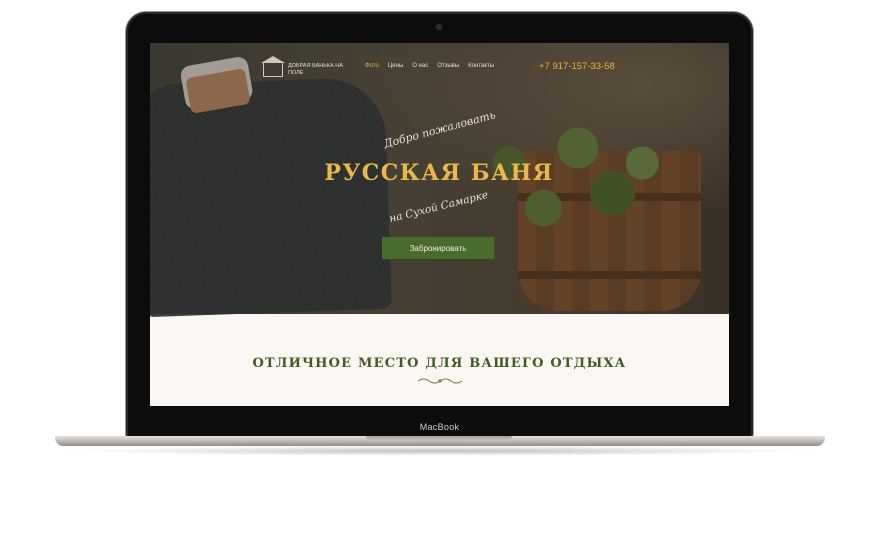  What do you see at coordinates (372, 66) in the screenshot?
I see `nav-item-photo: Фото` at bounding box center [372, 66].